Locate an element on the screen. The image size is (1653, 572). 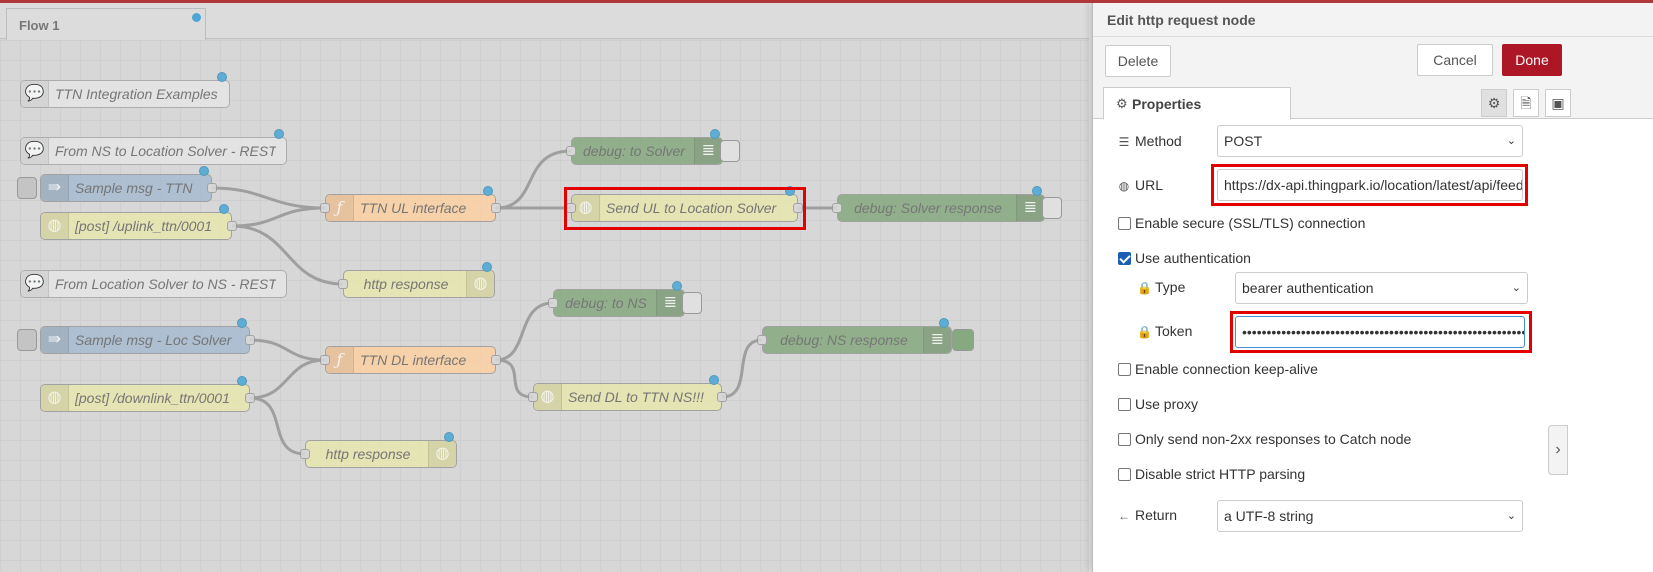
ssl-checkbox is located at coordinates (1124, 223).